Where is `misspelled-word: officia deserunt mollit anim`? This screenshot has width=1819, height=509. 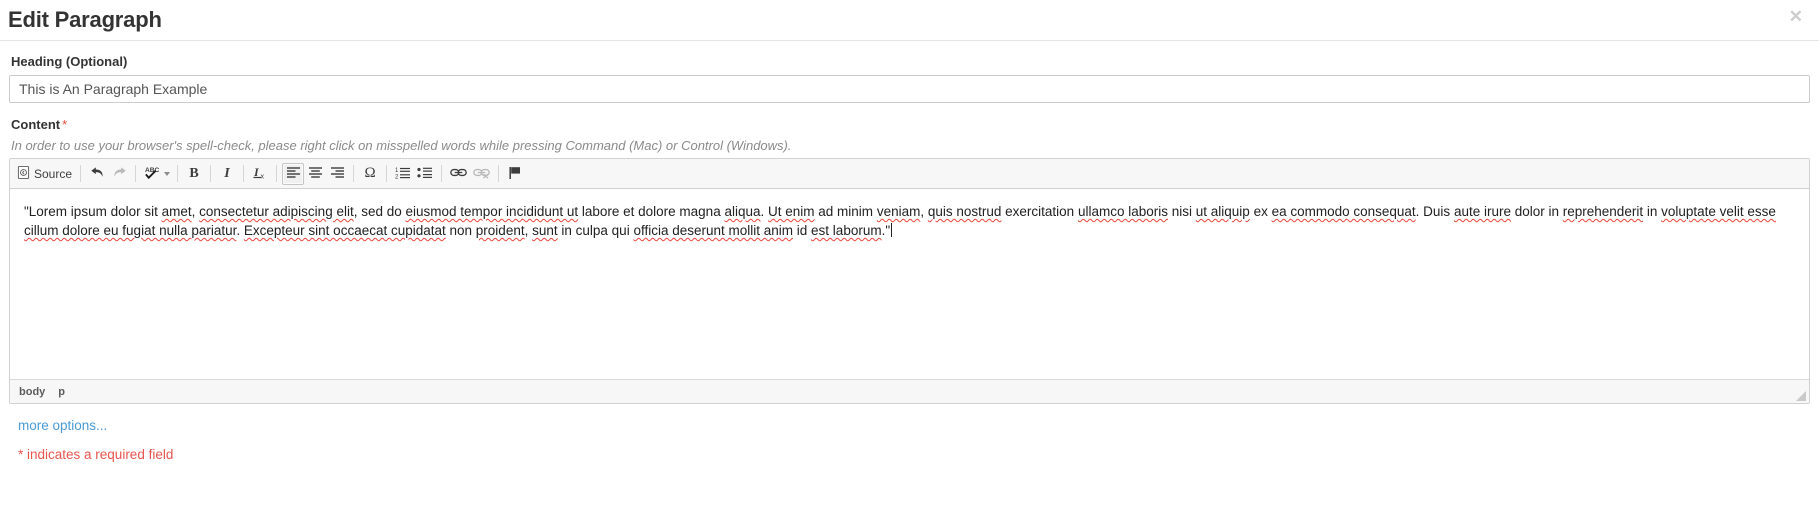
misspelled-word: officia deserunt mollit anim is located at coordinates (713, 230).